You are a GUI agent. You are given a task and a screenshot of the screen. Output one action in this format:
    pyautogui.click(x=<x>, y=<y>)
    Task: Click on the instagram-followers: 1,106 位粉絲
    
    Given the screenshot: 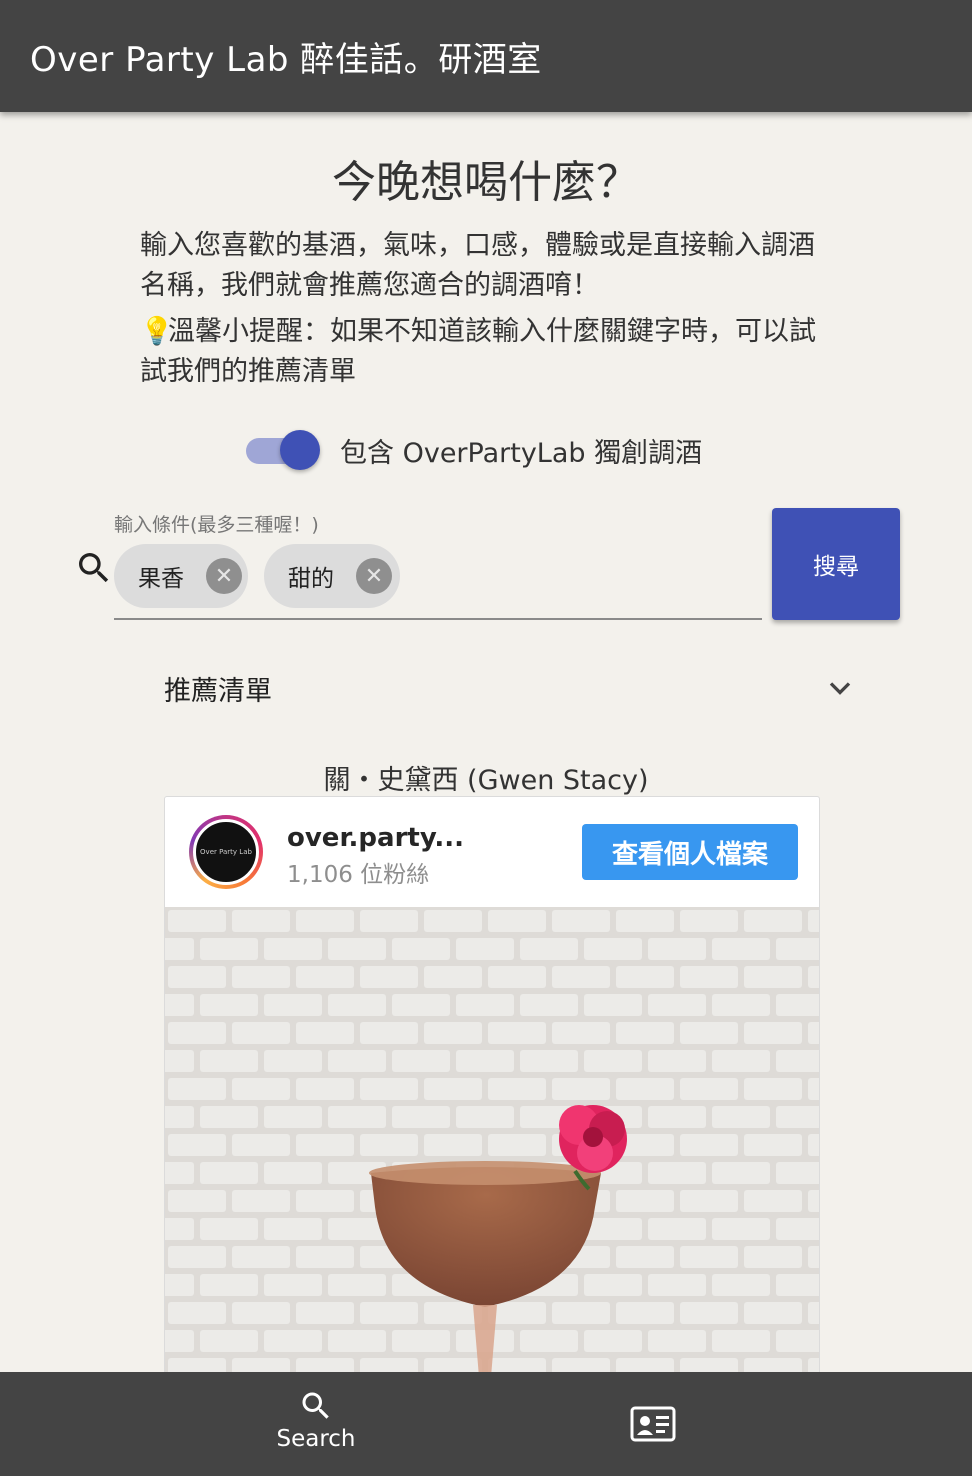 What is the action you would take?
    pyautogui.click(x=358, y=875)
    